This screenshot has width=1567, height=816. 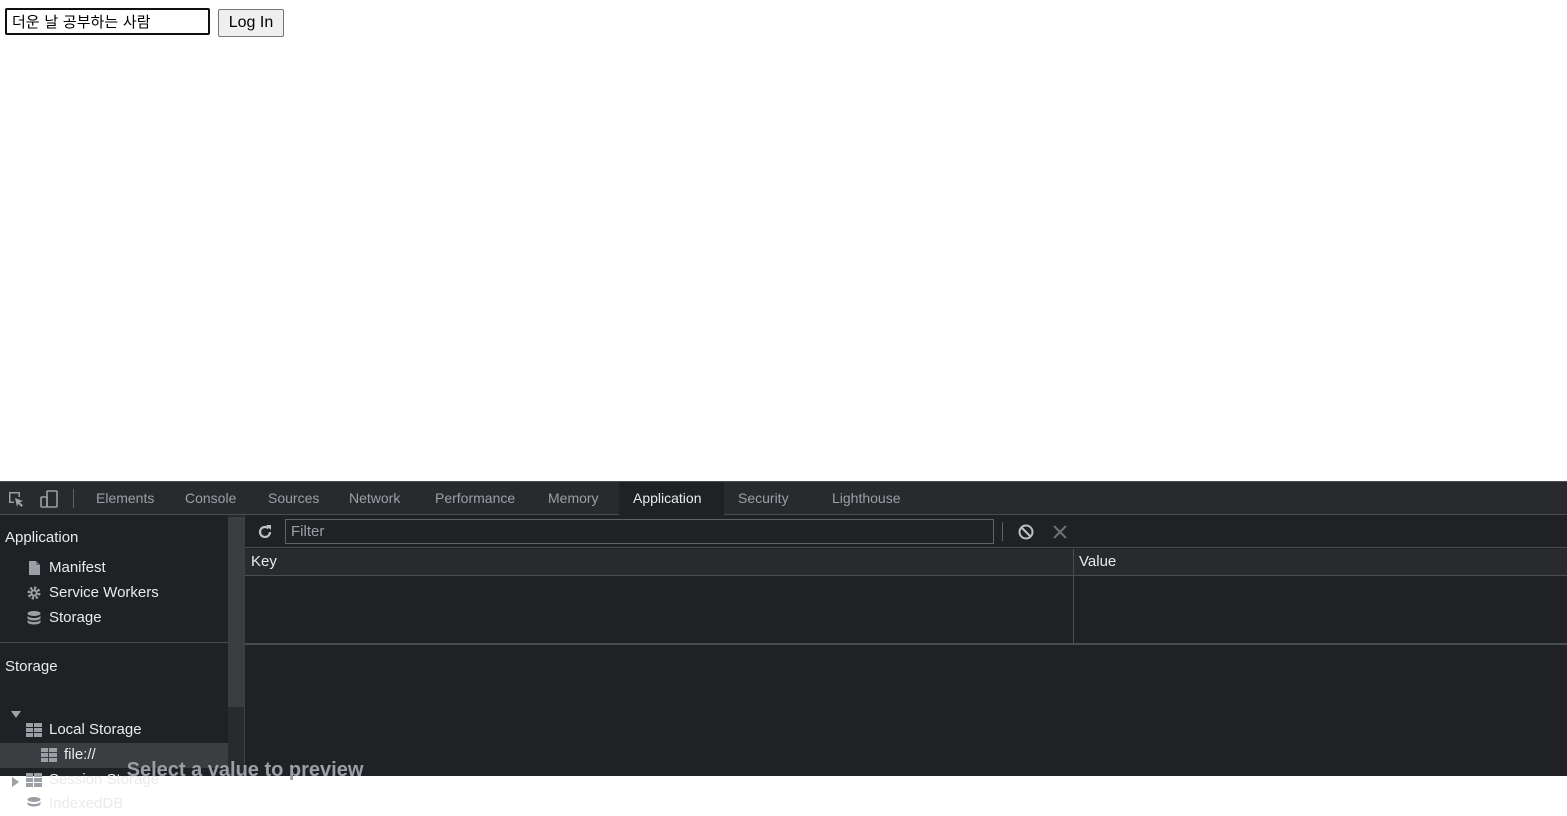 I want to click on inspect-element-icon, so click(x=16, y=499).